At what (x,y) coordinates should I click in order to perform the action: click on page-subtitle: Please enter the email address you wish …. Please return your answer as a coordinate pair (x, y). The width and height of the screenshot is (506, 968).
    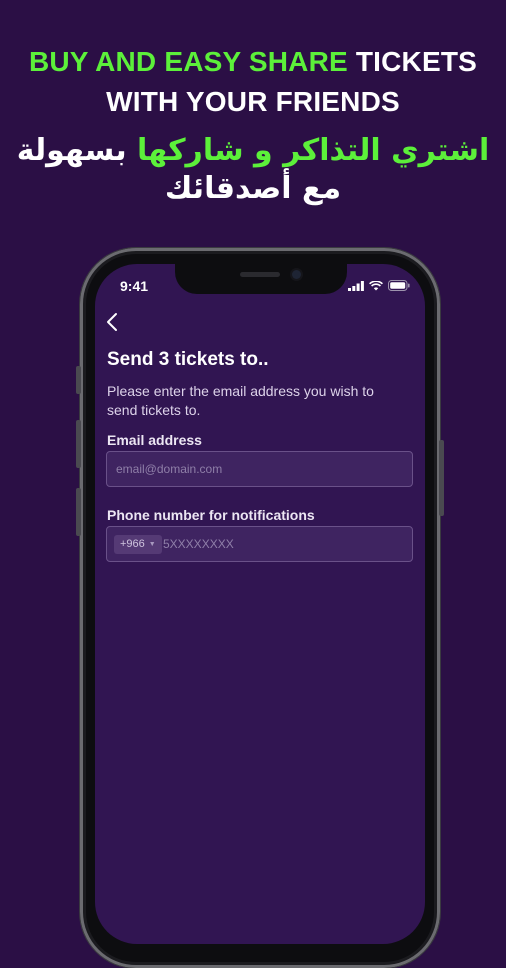
    Looking at the image, I should click on (240, 400).